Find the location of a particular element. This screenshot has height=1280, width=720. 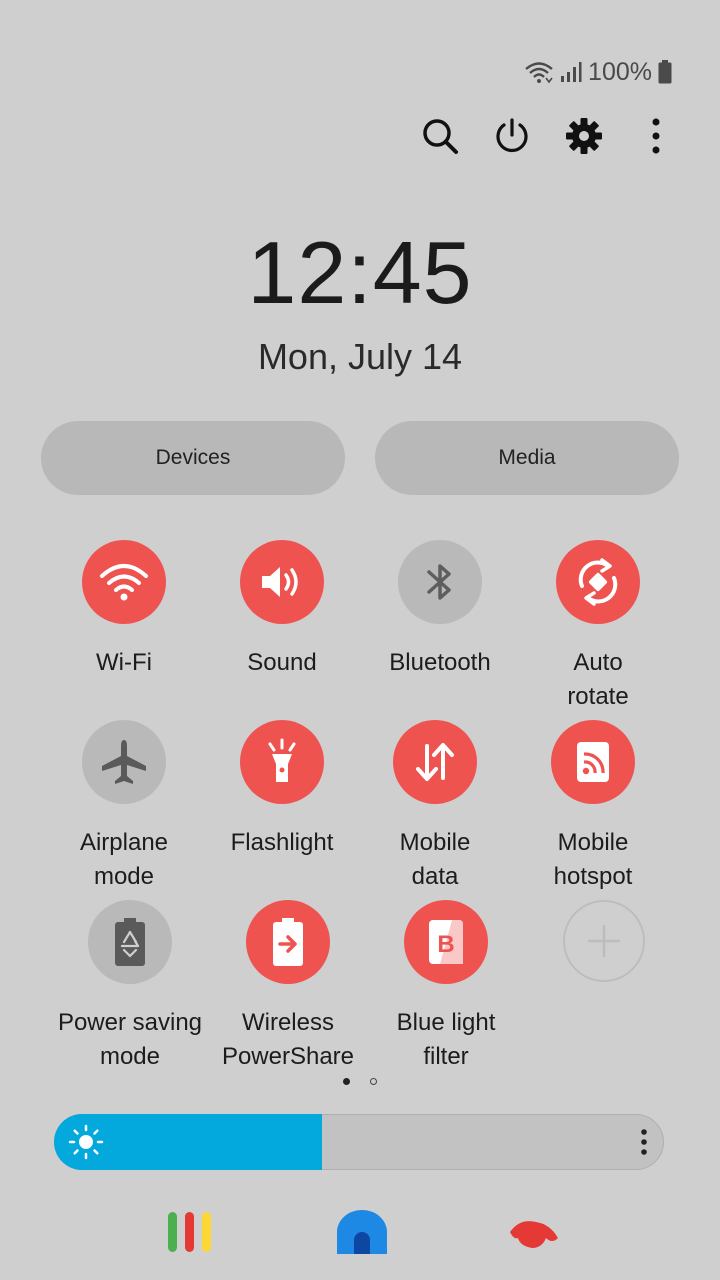

app-bird-icon is located at coordinates (534, 1234).